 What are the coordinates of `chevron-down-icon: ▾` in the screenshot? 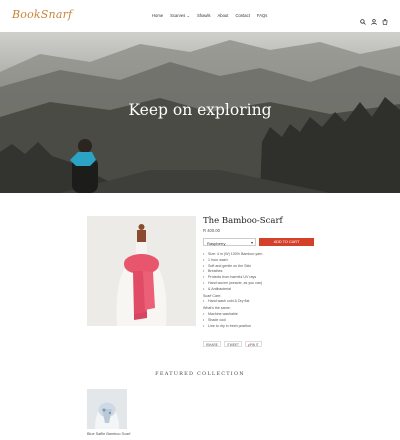 It's located at (251, 242).